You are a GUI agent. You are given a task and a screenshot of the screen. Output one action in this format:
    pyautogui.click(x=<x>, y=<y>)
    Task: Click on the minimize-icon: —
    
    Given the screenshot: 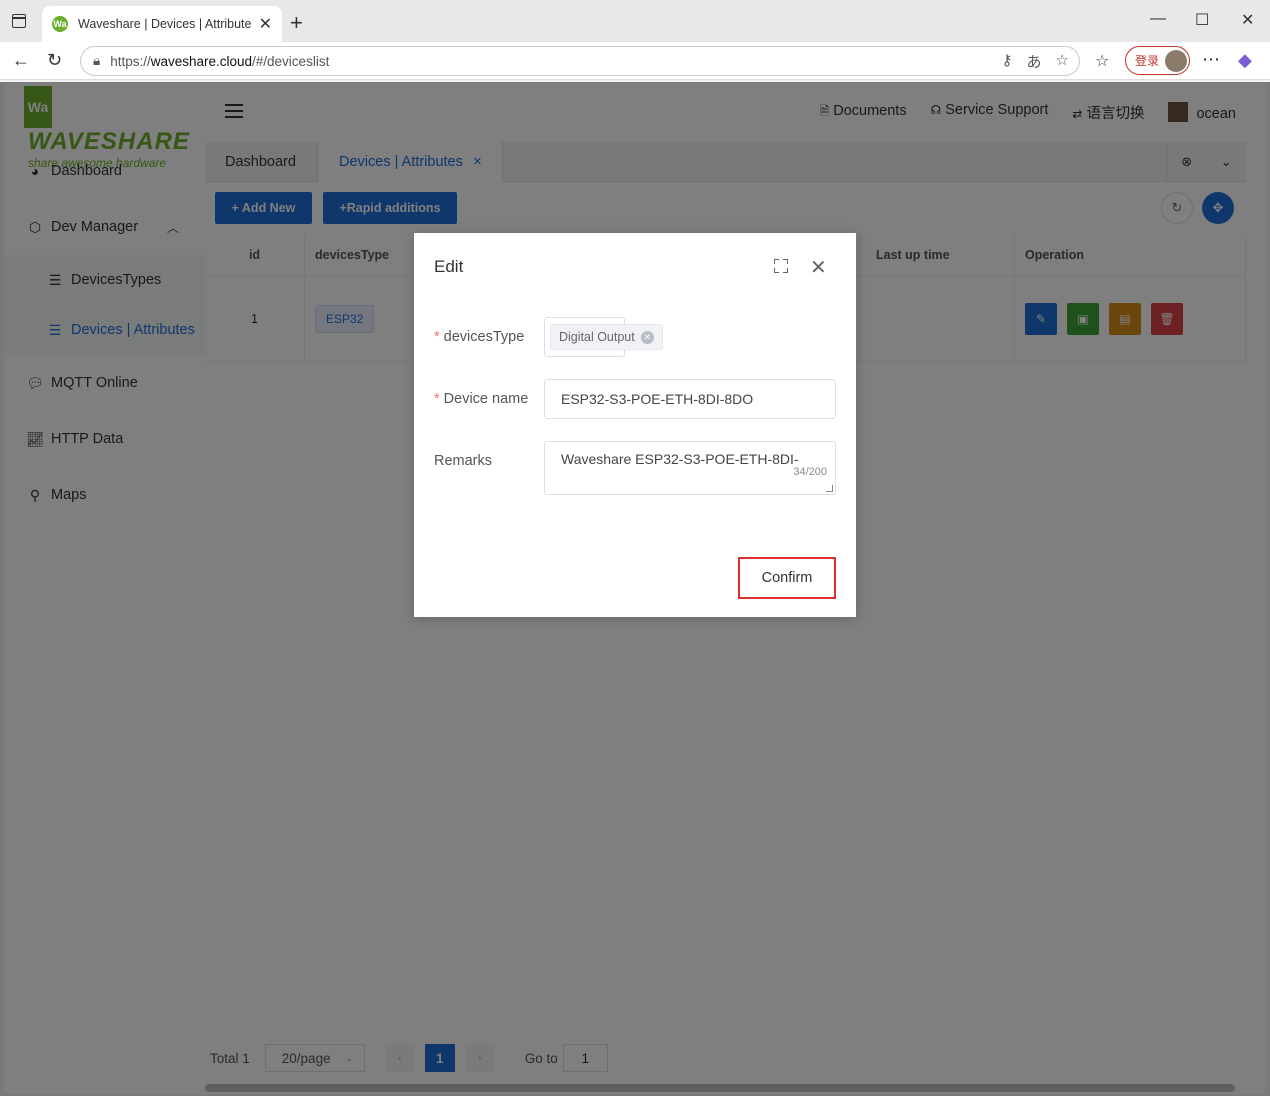 What is the action you would take?
    pyautogui.click(x=1158, y=19)
    